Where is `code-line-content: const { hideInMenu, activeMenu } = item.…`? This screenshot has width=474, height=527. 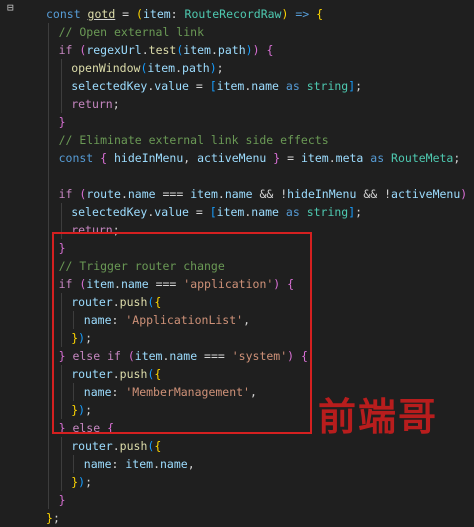
code-line-content: const { hideInMenu, activeMenu } = item.… is located at coordinates (260, 158).